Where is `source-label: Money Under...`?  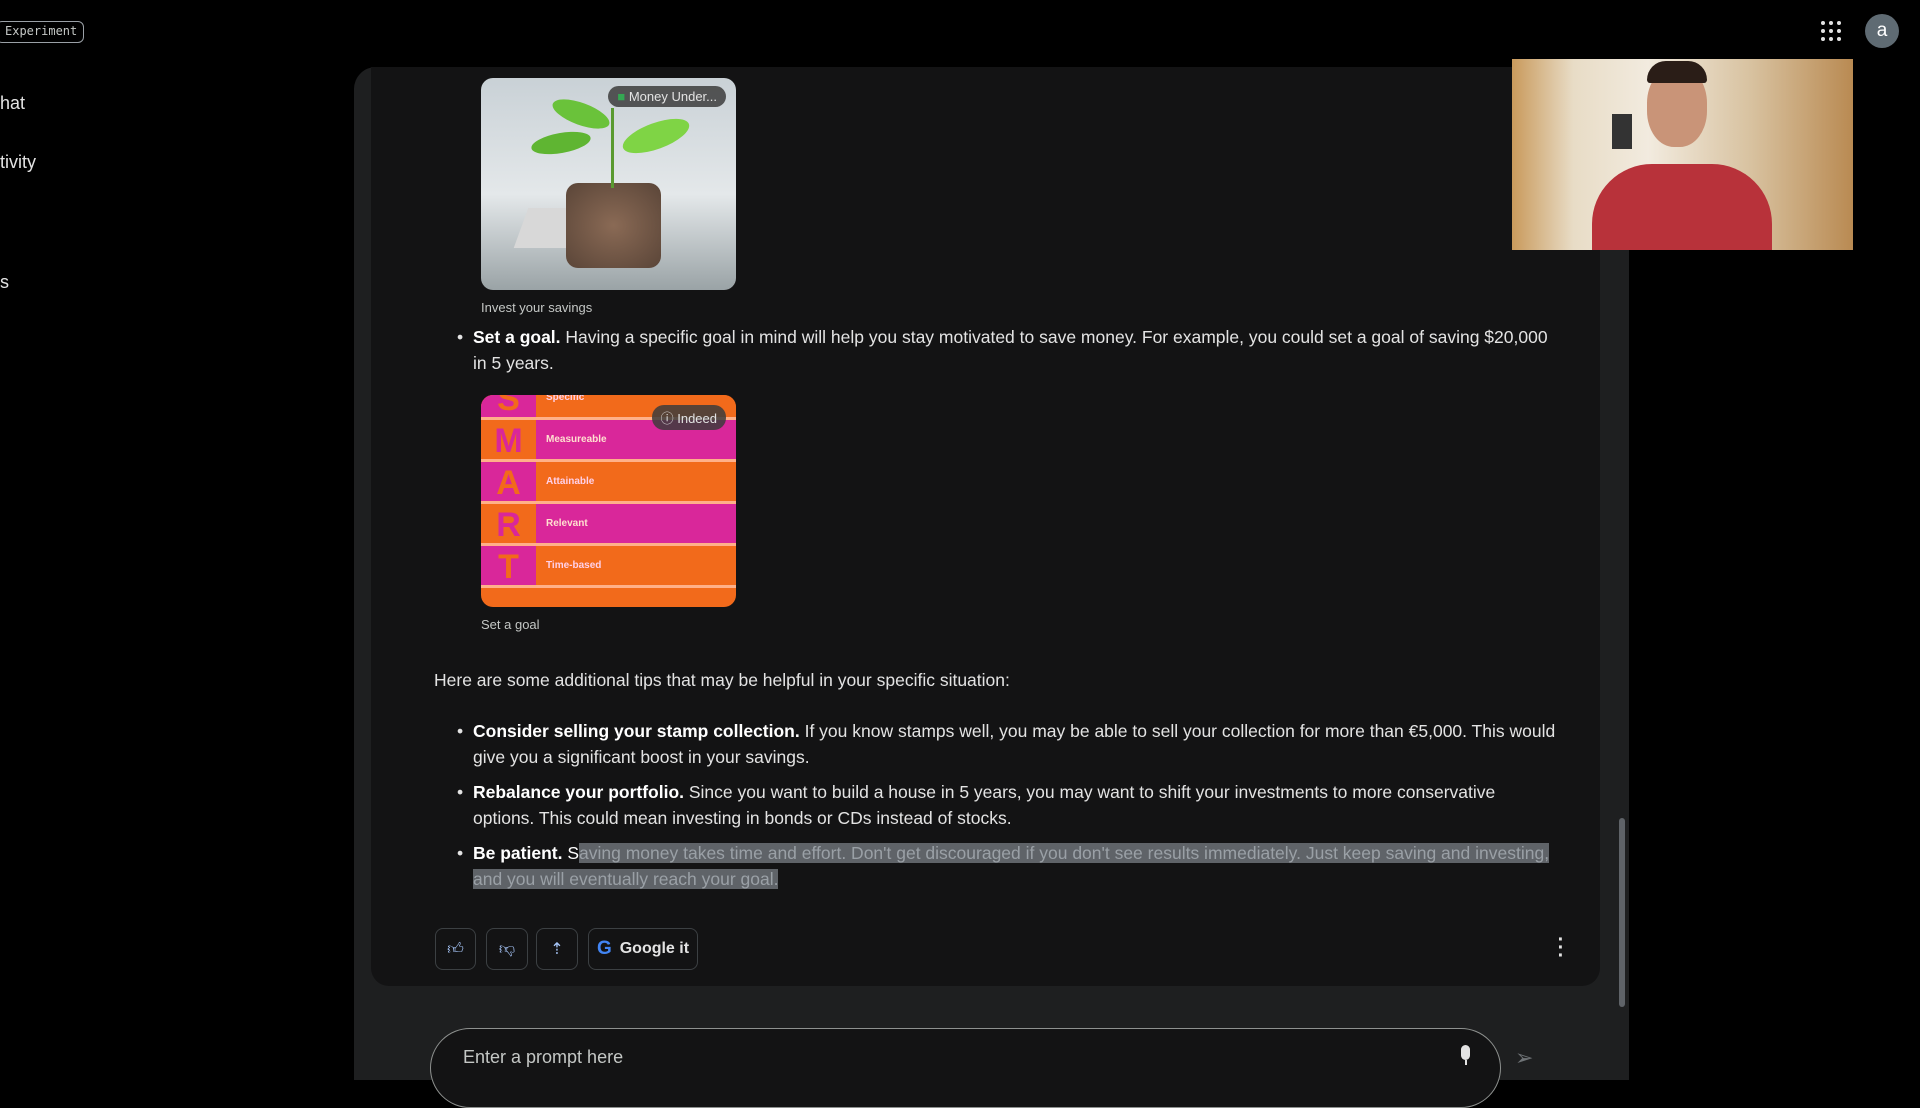
source-label: Money Under... is located at coordinates (672, 96).